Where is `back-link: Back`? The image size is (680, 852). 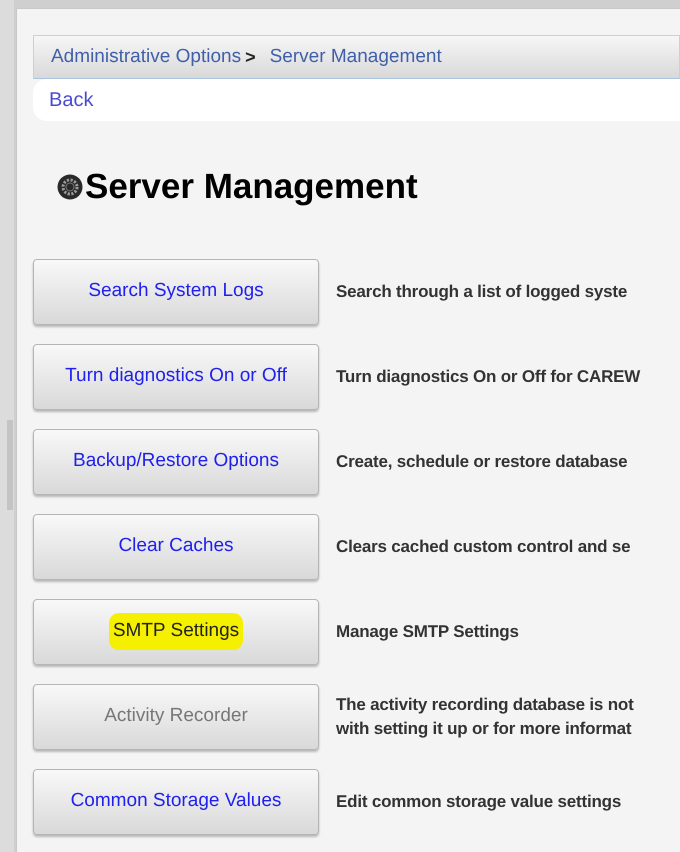
back-link: Back is located at coordinates (71, 100).